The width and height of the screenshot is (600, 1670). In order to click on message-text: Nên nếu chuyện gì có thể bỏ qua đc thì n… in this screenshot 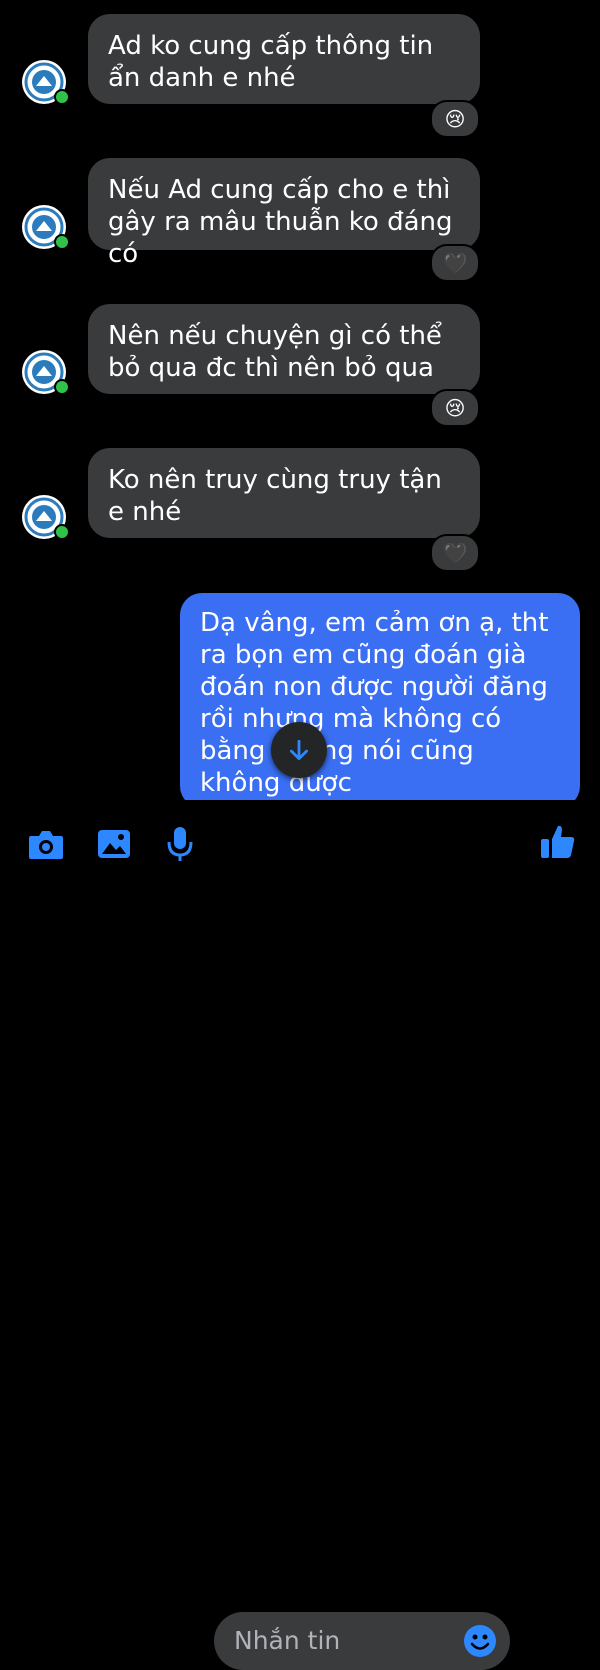, I will do `click(275, 352)`.